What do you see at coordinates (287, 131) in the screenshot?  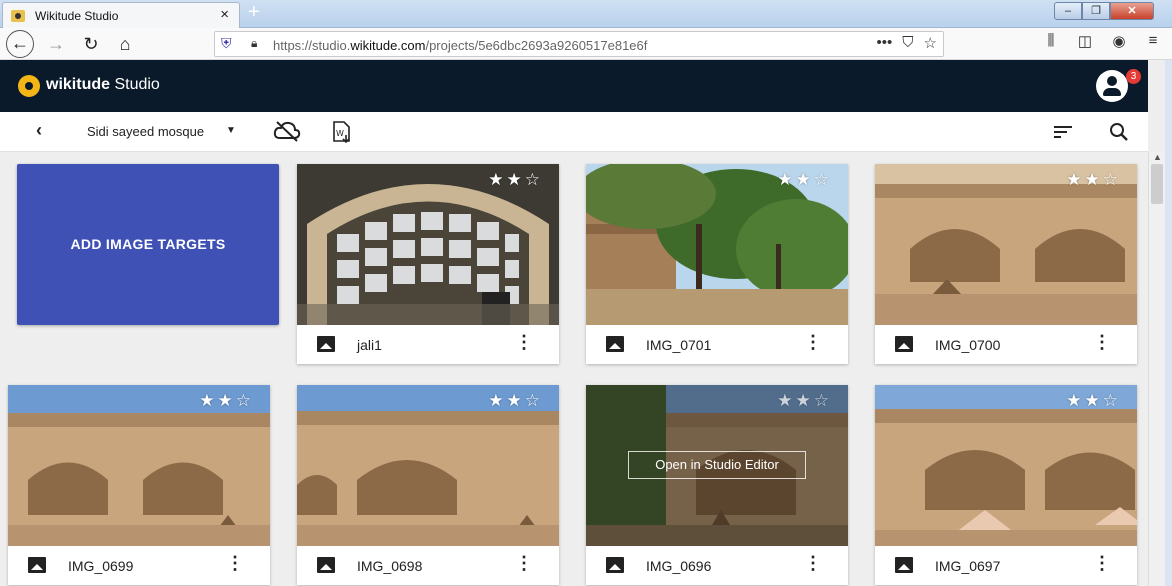 I see `cloud-off-icon` at bounding box center [287, 131].